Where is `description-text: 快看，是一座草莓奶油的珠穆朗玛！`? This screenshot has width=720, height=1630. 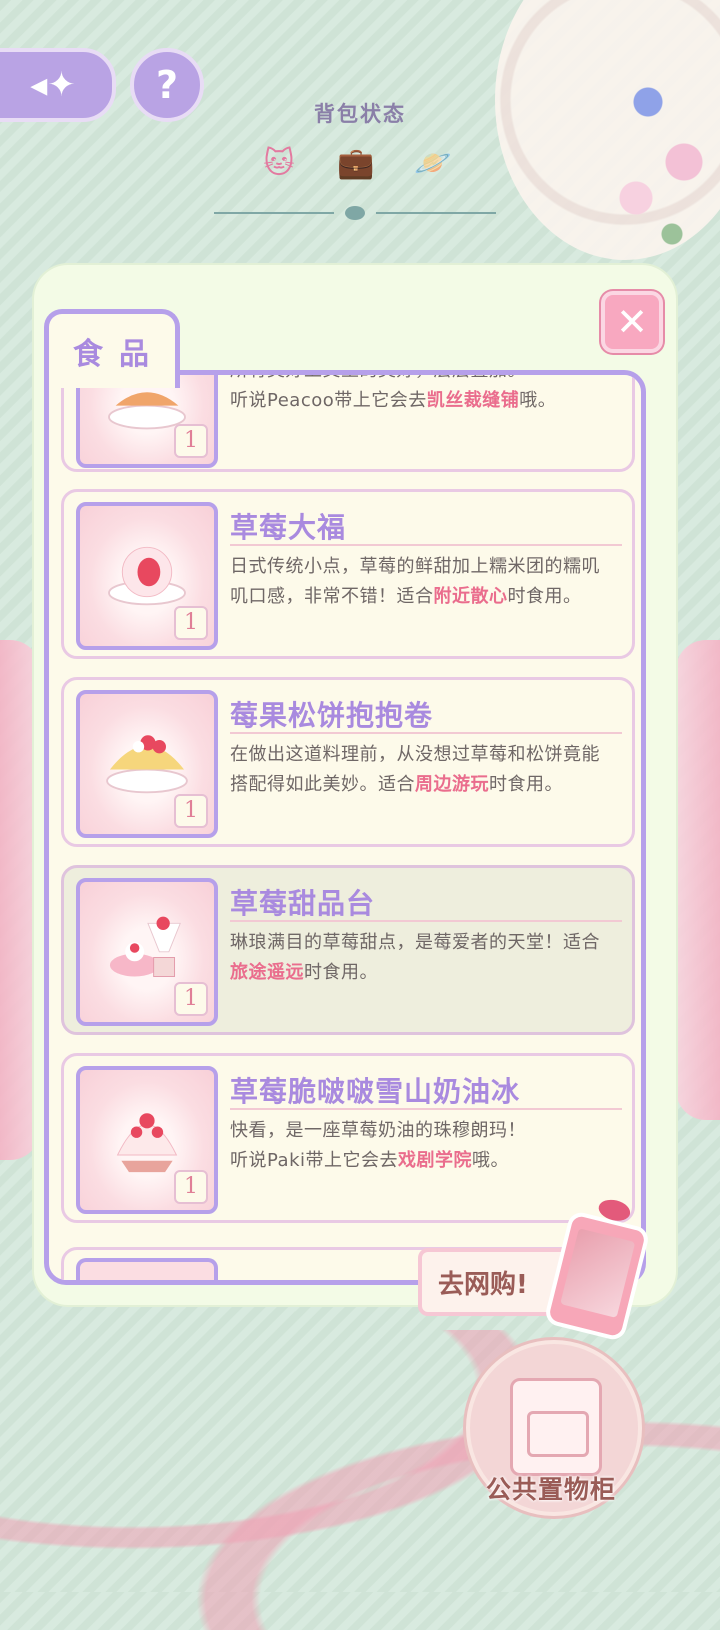 description-text: 快看，是一座草莓奶油的珠穆朗玛！ is located at coordinates (378, 1130).